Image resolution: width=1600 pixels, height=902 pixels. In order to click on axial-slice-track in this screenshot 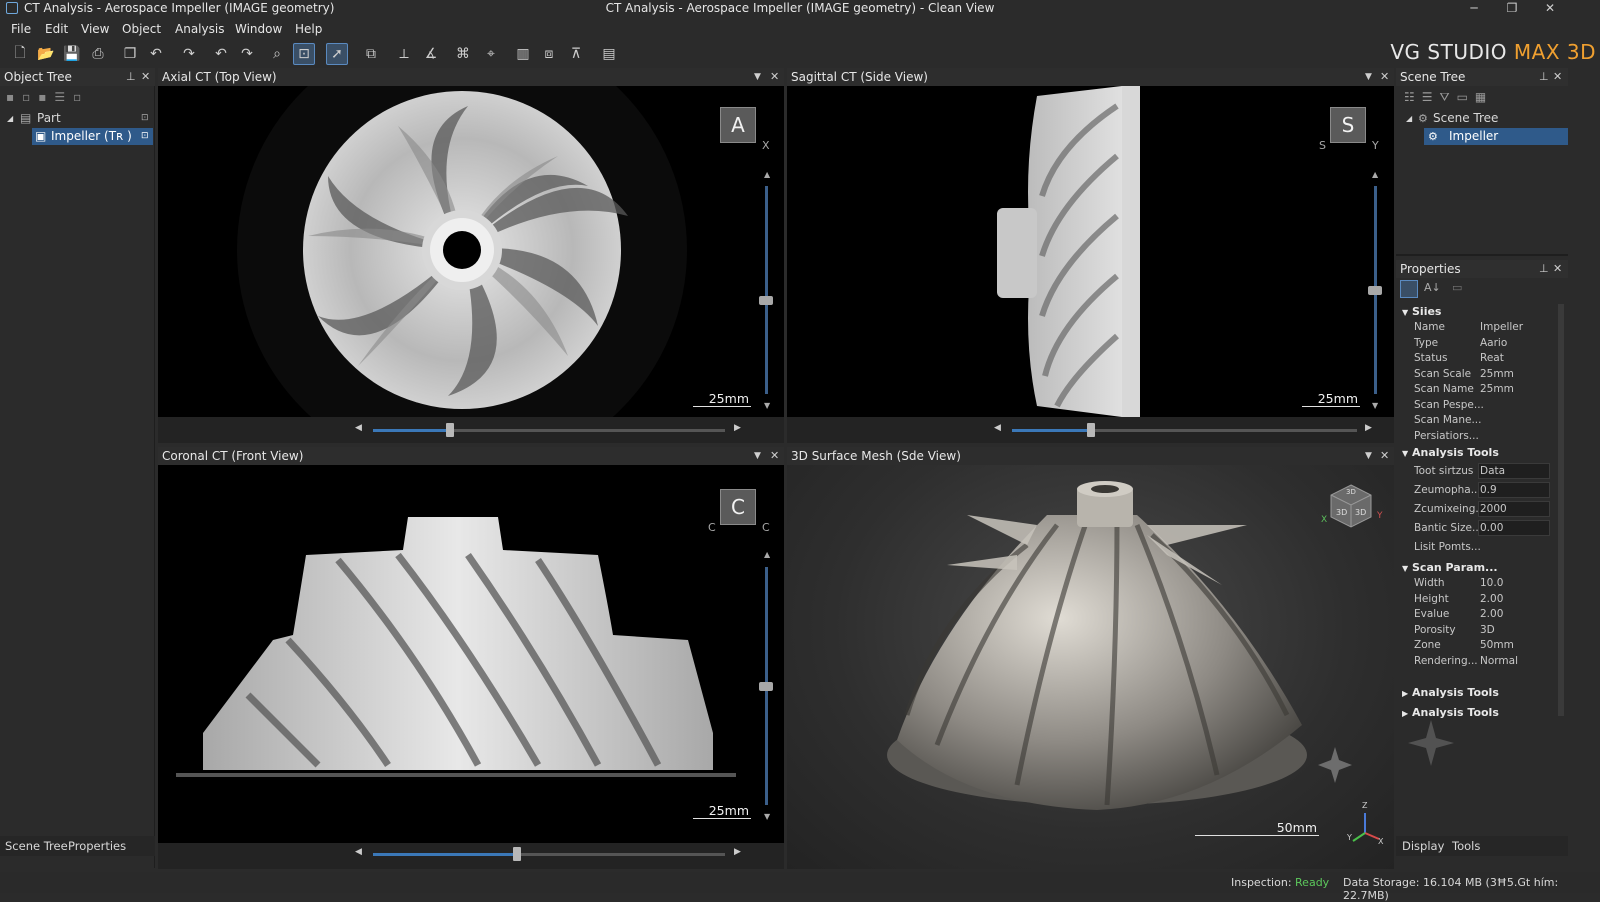, I will do `click(766, 290)`.